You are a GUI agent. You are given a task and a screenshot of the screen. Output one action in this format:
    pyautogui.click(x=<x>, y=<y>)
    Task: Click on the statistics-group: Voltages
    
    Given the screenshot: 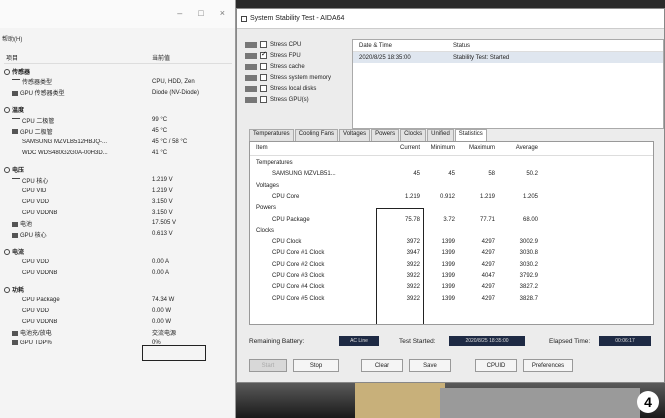 What is the action you would take?
    pyautogui.click(x=451, y=187)
    